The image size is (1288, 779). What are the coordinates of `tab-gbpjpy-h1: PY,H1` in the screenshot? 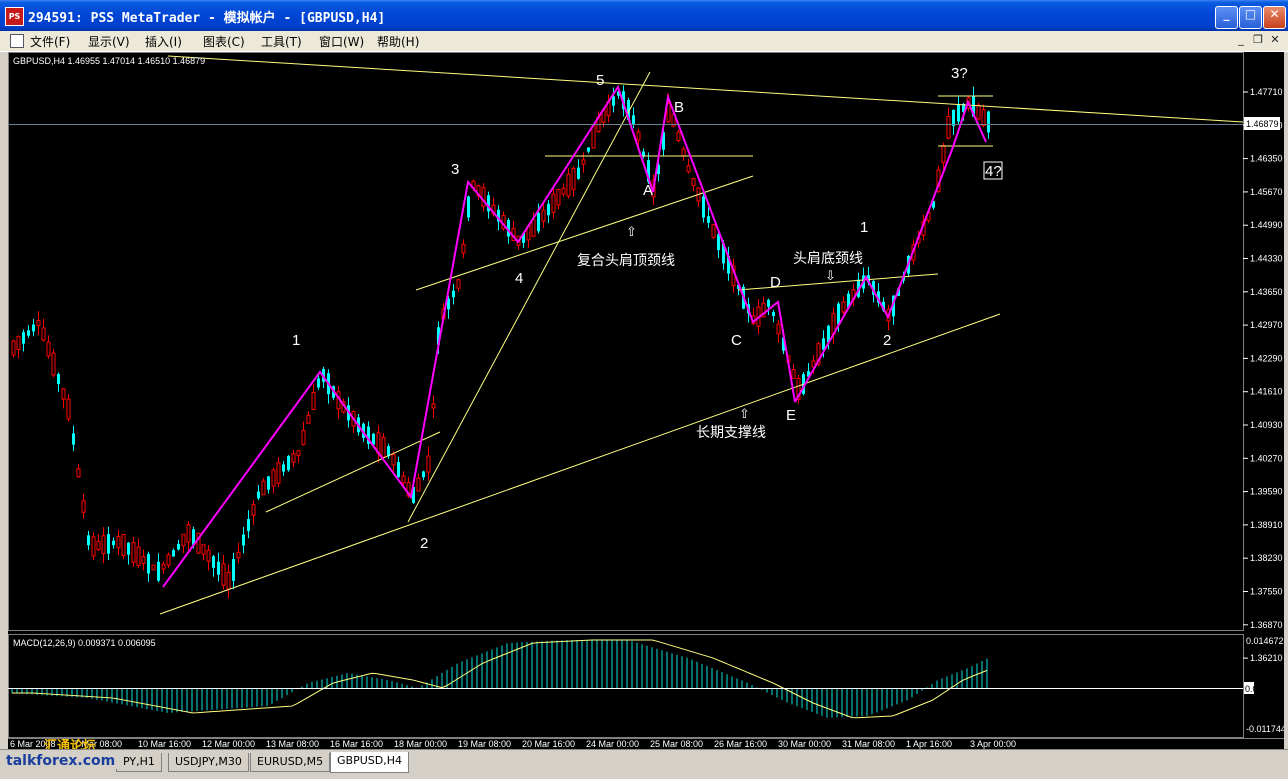 It's located at (139, 762).